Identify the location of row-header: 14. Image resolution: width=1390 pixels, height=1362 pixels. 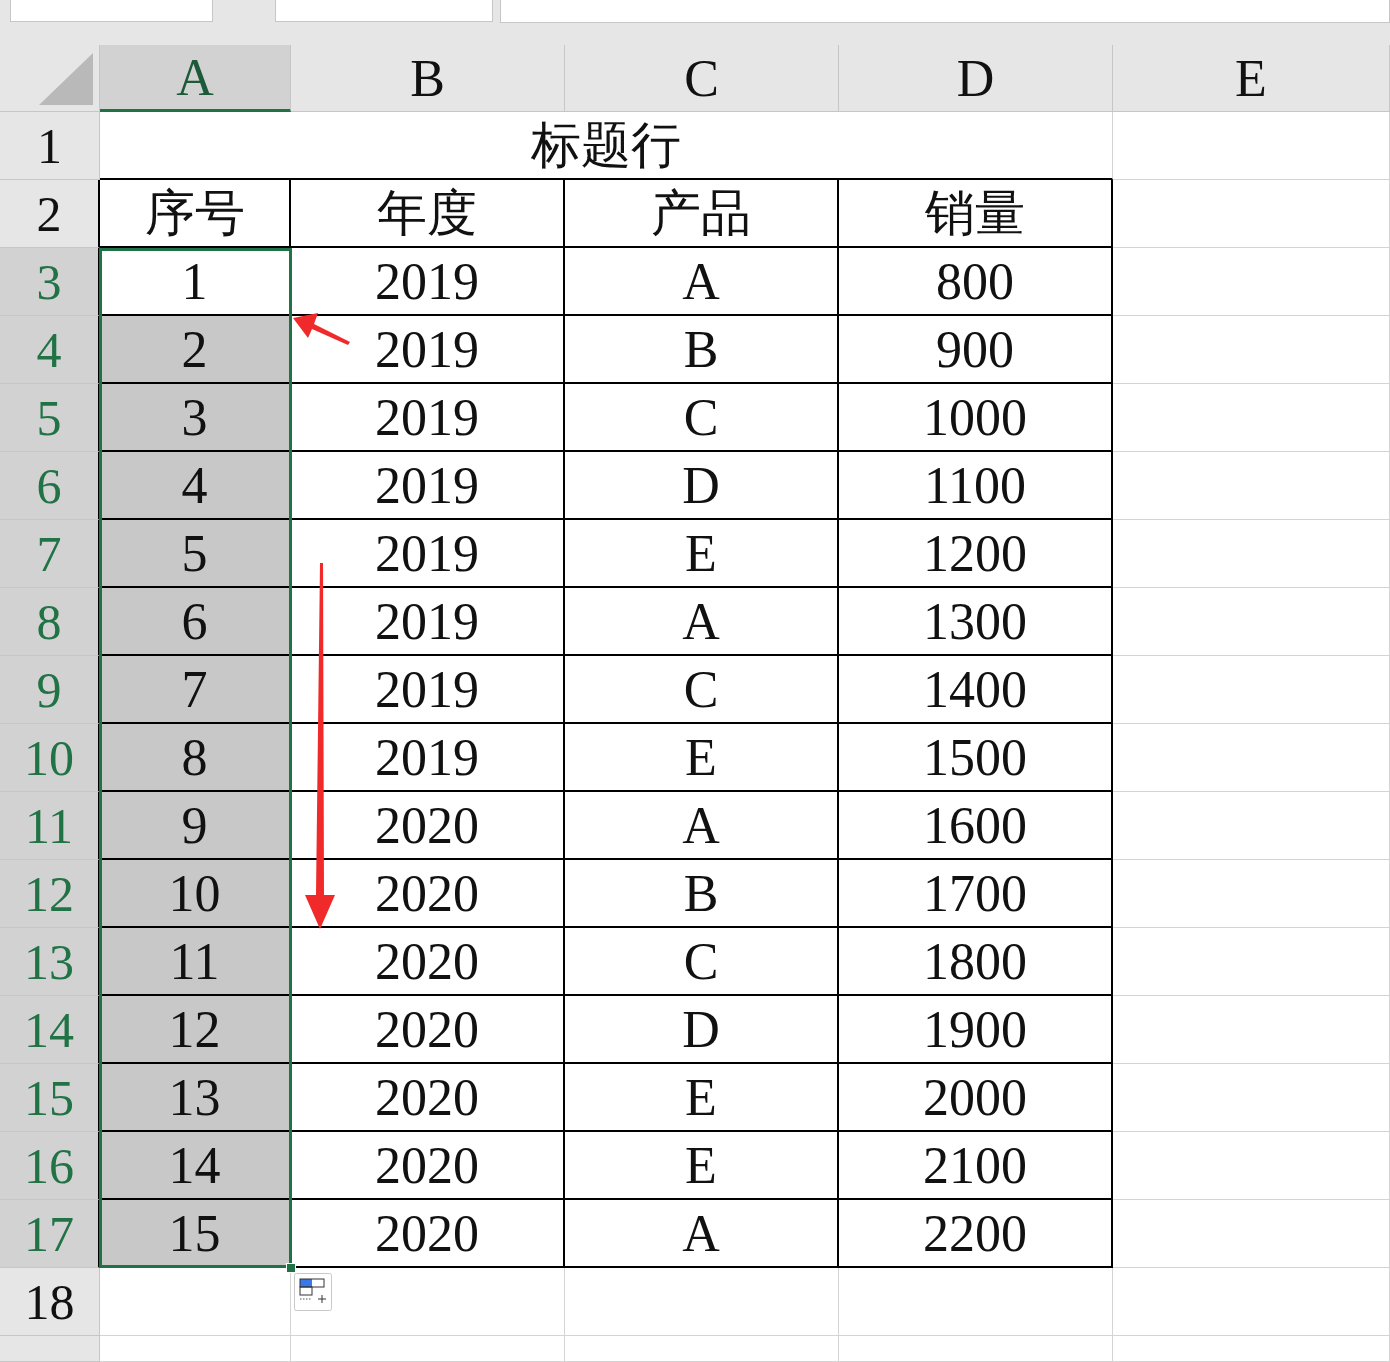
(50, 1030).